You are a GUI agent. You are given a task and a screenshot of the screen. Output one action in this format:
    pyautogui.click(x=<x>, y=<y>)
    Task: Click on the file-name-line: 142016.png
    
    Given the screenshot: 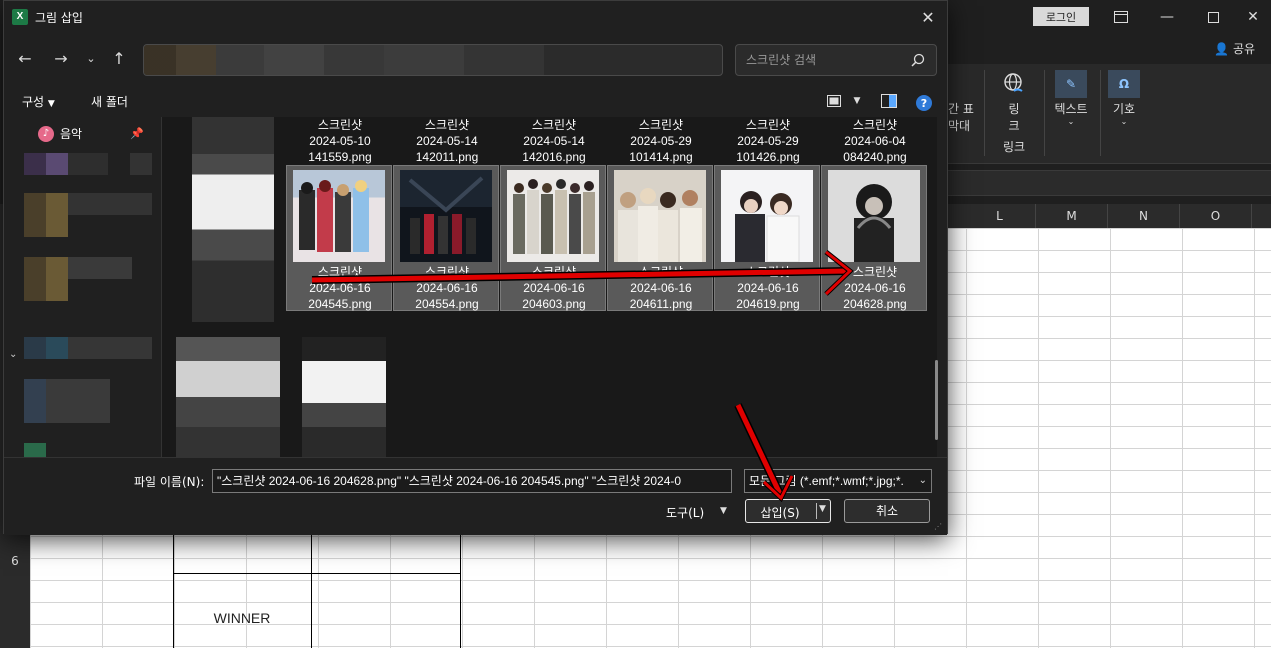 What is the action you would take?
    pyautogui.click(x=554, y=157)
    